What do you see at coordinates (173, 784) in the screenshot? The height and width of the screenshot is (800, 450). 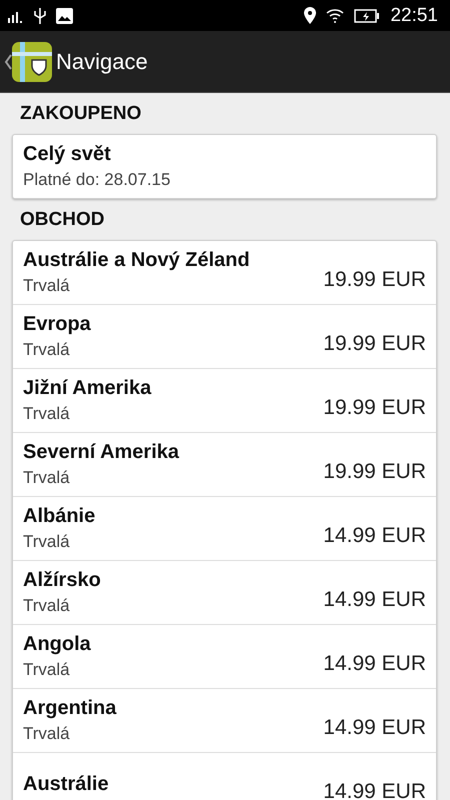 I see `item-name: Austrálie` at bounding box center [173, 784].